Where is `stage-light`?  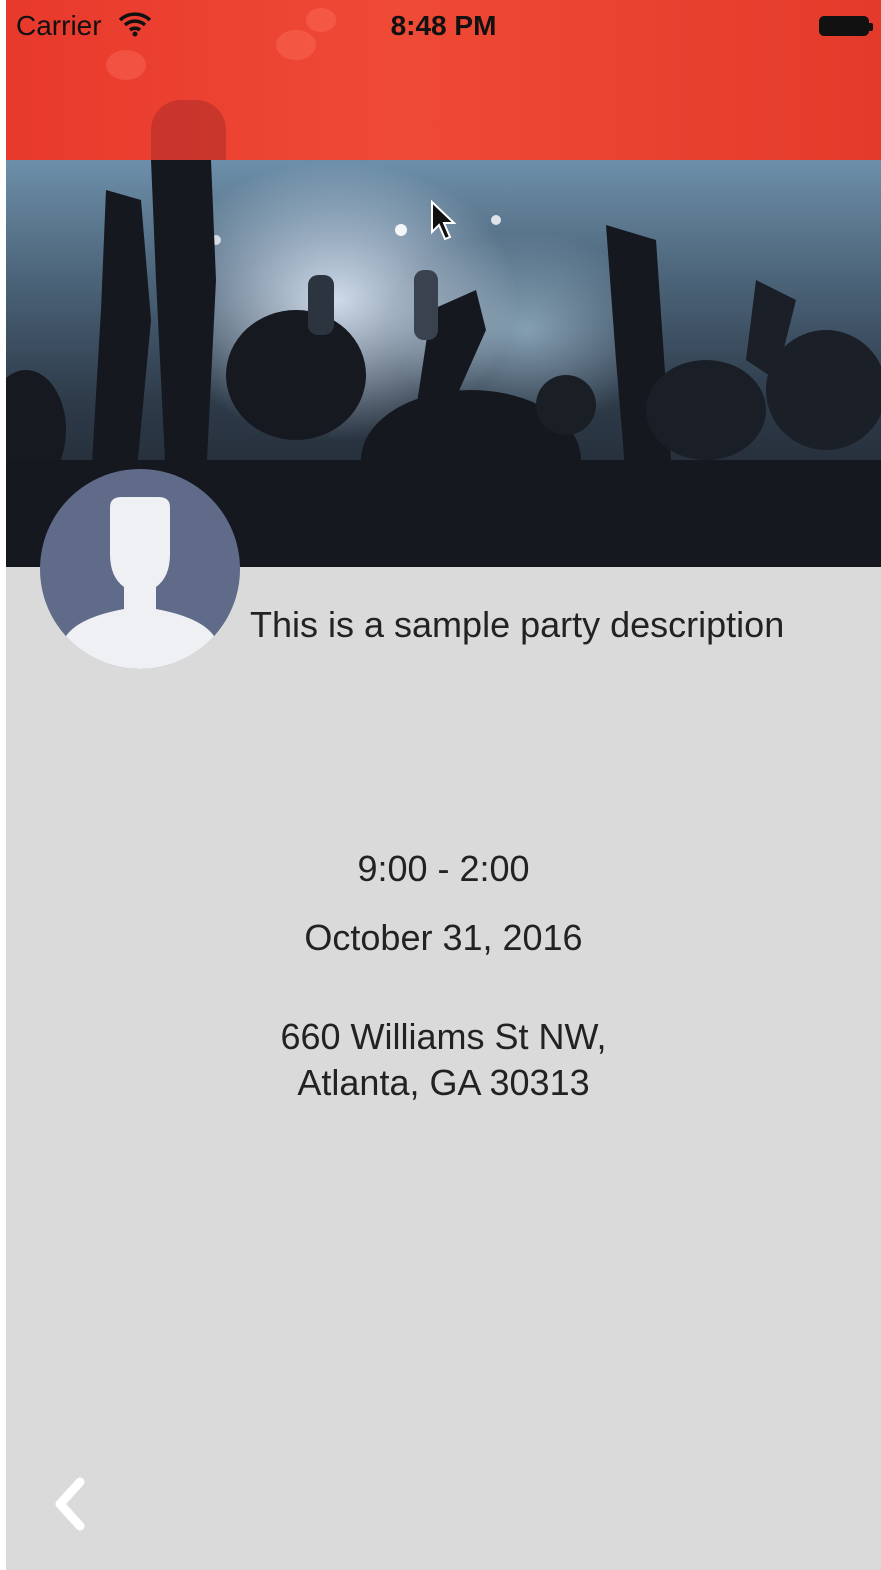 stage-light is located at coordinates (126, 65).